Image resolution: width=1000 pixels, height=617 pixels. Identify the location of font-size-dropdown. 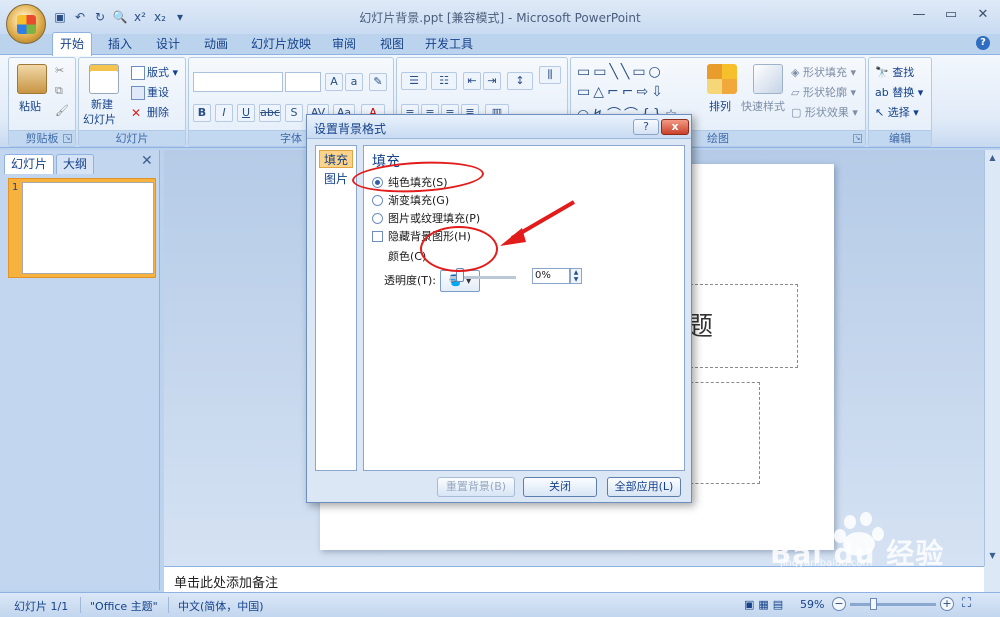
(303, 82).